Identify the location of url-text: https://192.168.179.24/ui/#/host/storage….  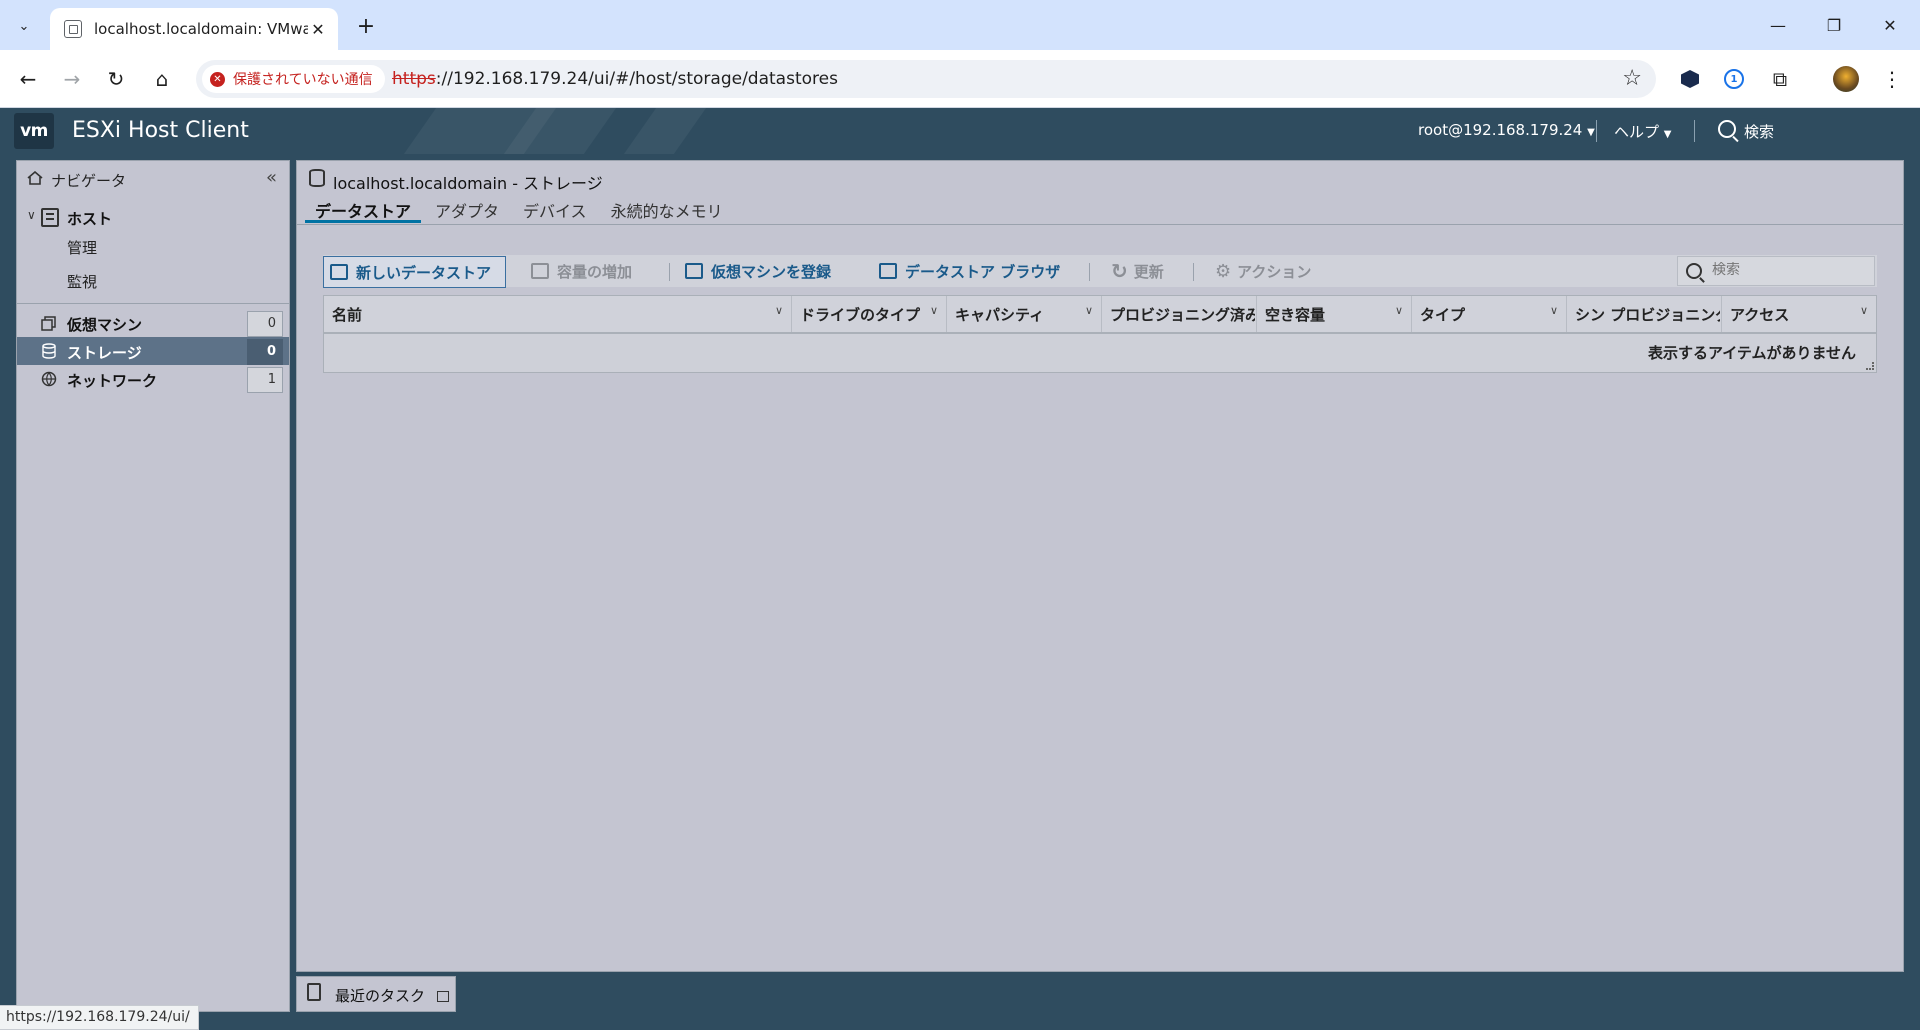
(615, 79).